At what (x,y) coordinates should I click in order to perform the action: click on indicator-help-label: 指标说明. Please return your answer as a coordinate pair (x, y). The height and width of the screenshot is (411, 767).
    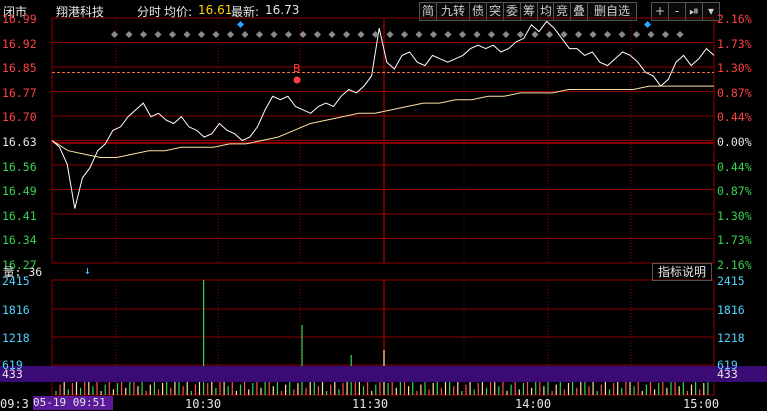
    Looking at the image, I should click on (681, 272).